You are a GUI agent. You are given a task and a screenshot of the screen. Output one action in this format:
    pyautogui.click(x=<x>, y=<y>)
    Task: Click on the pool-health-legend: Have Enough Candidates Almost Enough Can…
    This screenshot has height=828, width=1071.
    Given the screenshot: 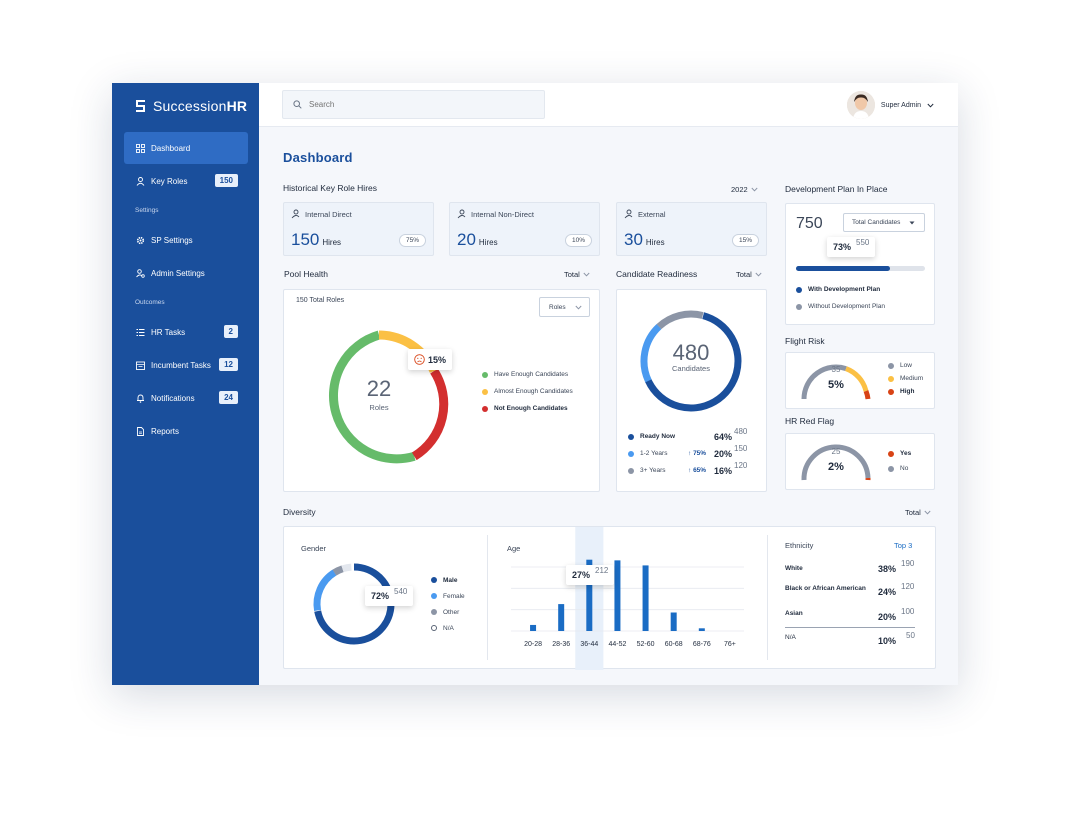 What is the action you would take?
    pyautogui.click(x=527, y=391)
    